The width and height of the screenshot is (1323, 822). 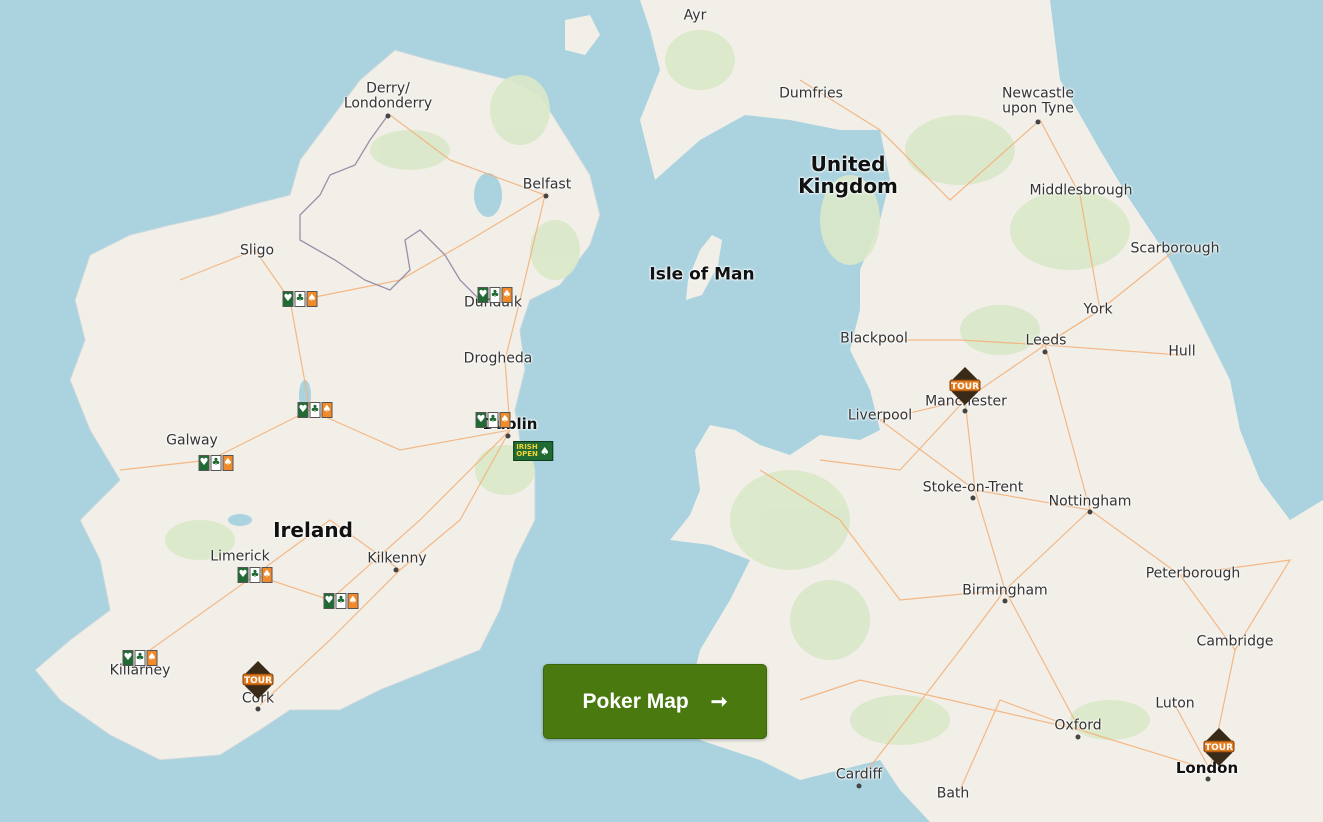 I want to click on arrow-right-icon: ➞, so click(x=719, y=702).